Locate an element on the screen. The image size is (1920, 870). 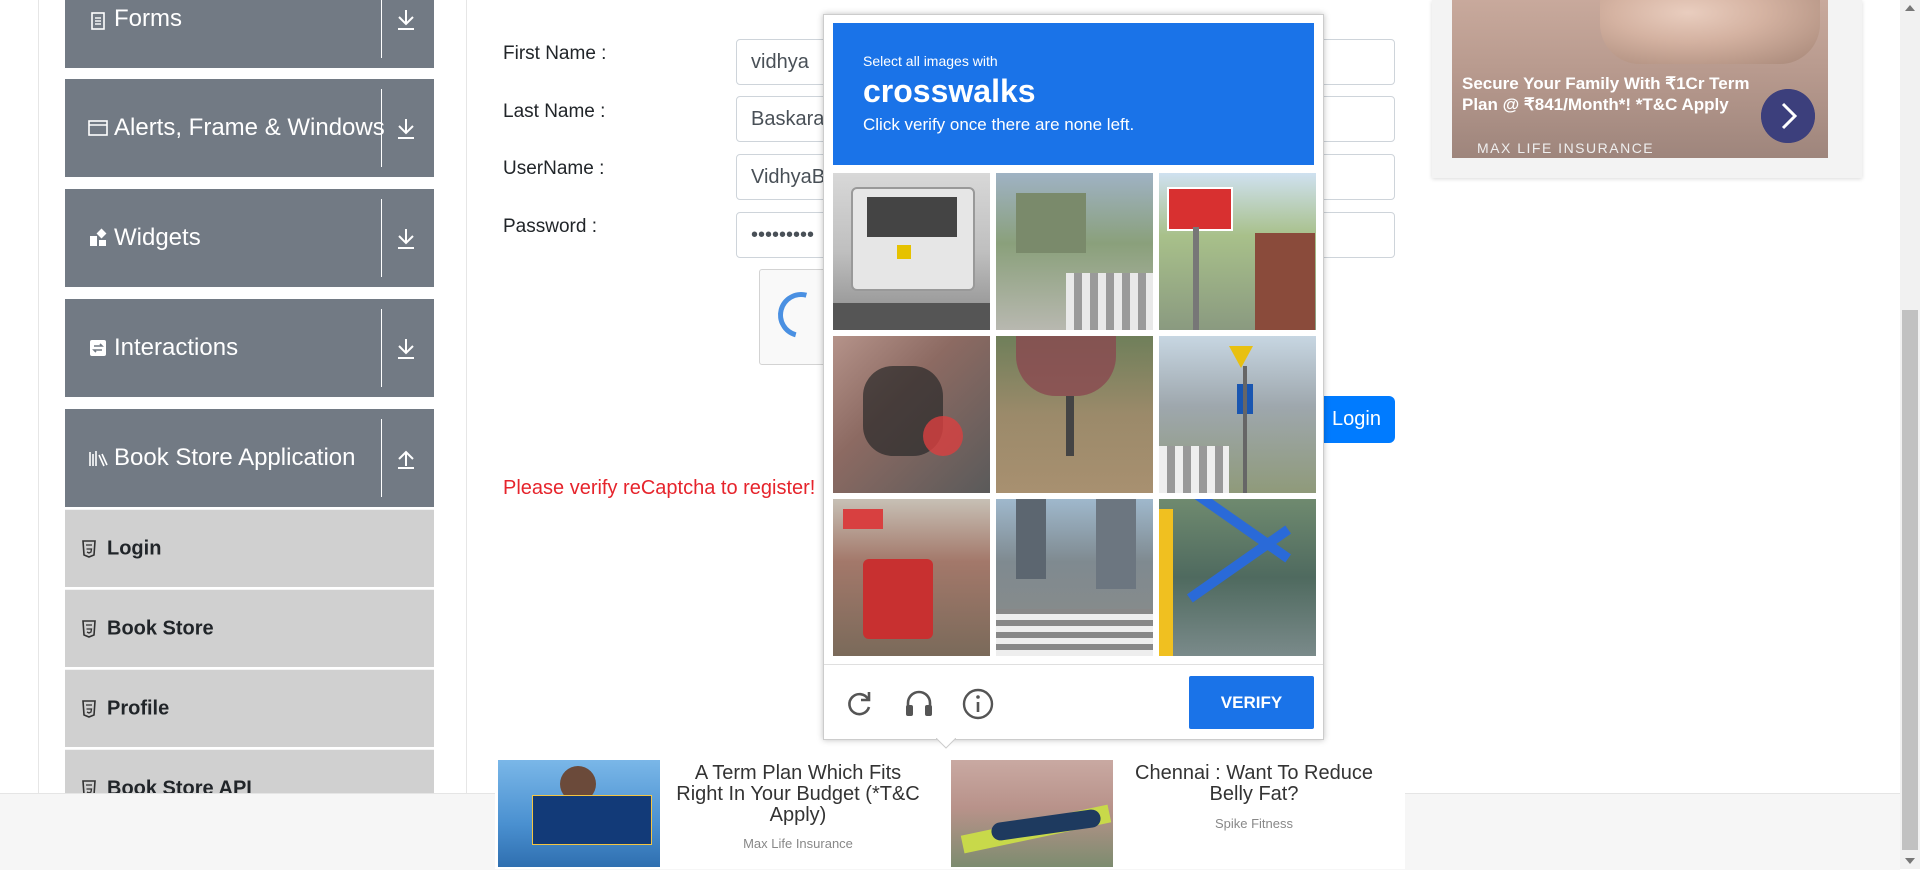
sidebar-item-login: Login is located at coordinates (249, 548).